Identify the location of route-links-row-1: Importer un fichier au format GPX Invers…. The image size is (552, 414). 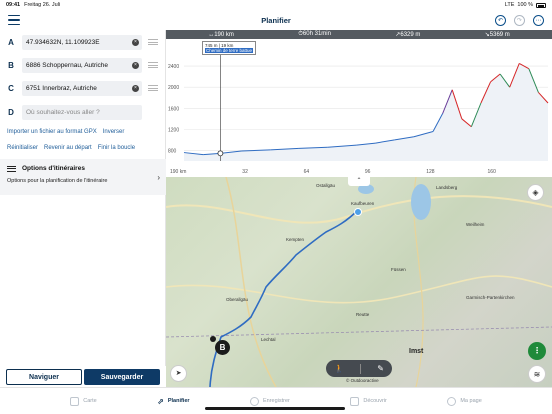
(65, 132).